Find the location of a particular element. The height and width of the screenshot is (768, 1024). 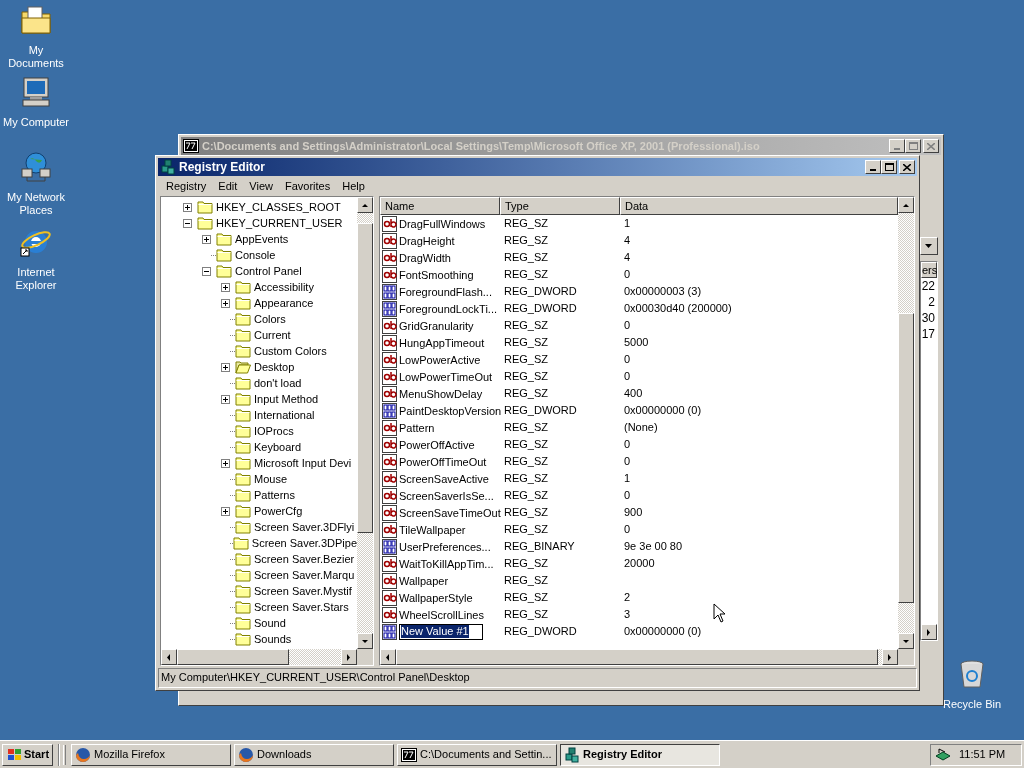

value-name: LowPowerTimeOut is located at coordinates (446, 376).